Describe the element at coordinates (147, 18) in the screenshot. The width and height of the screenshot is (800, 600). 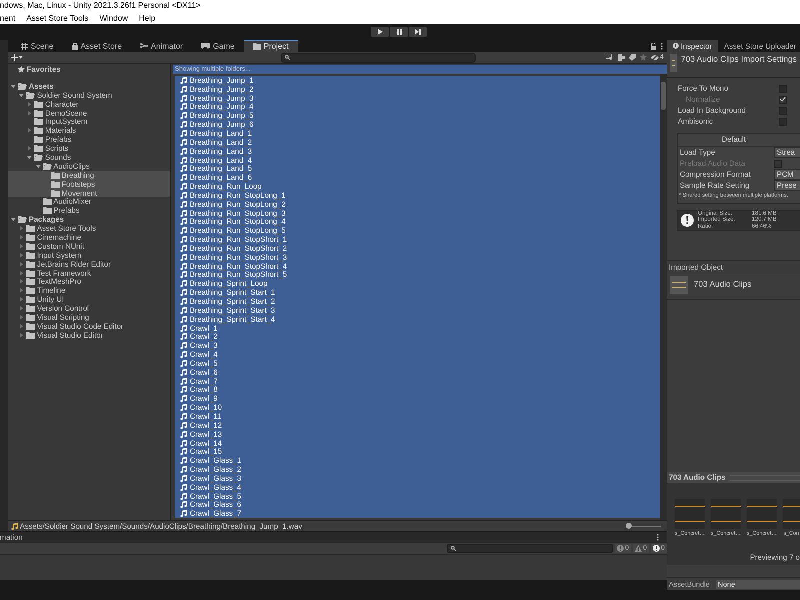
I see `menu-item: Help` at that location.